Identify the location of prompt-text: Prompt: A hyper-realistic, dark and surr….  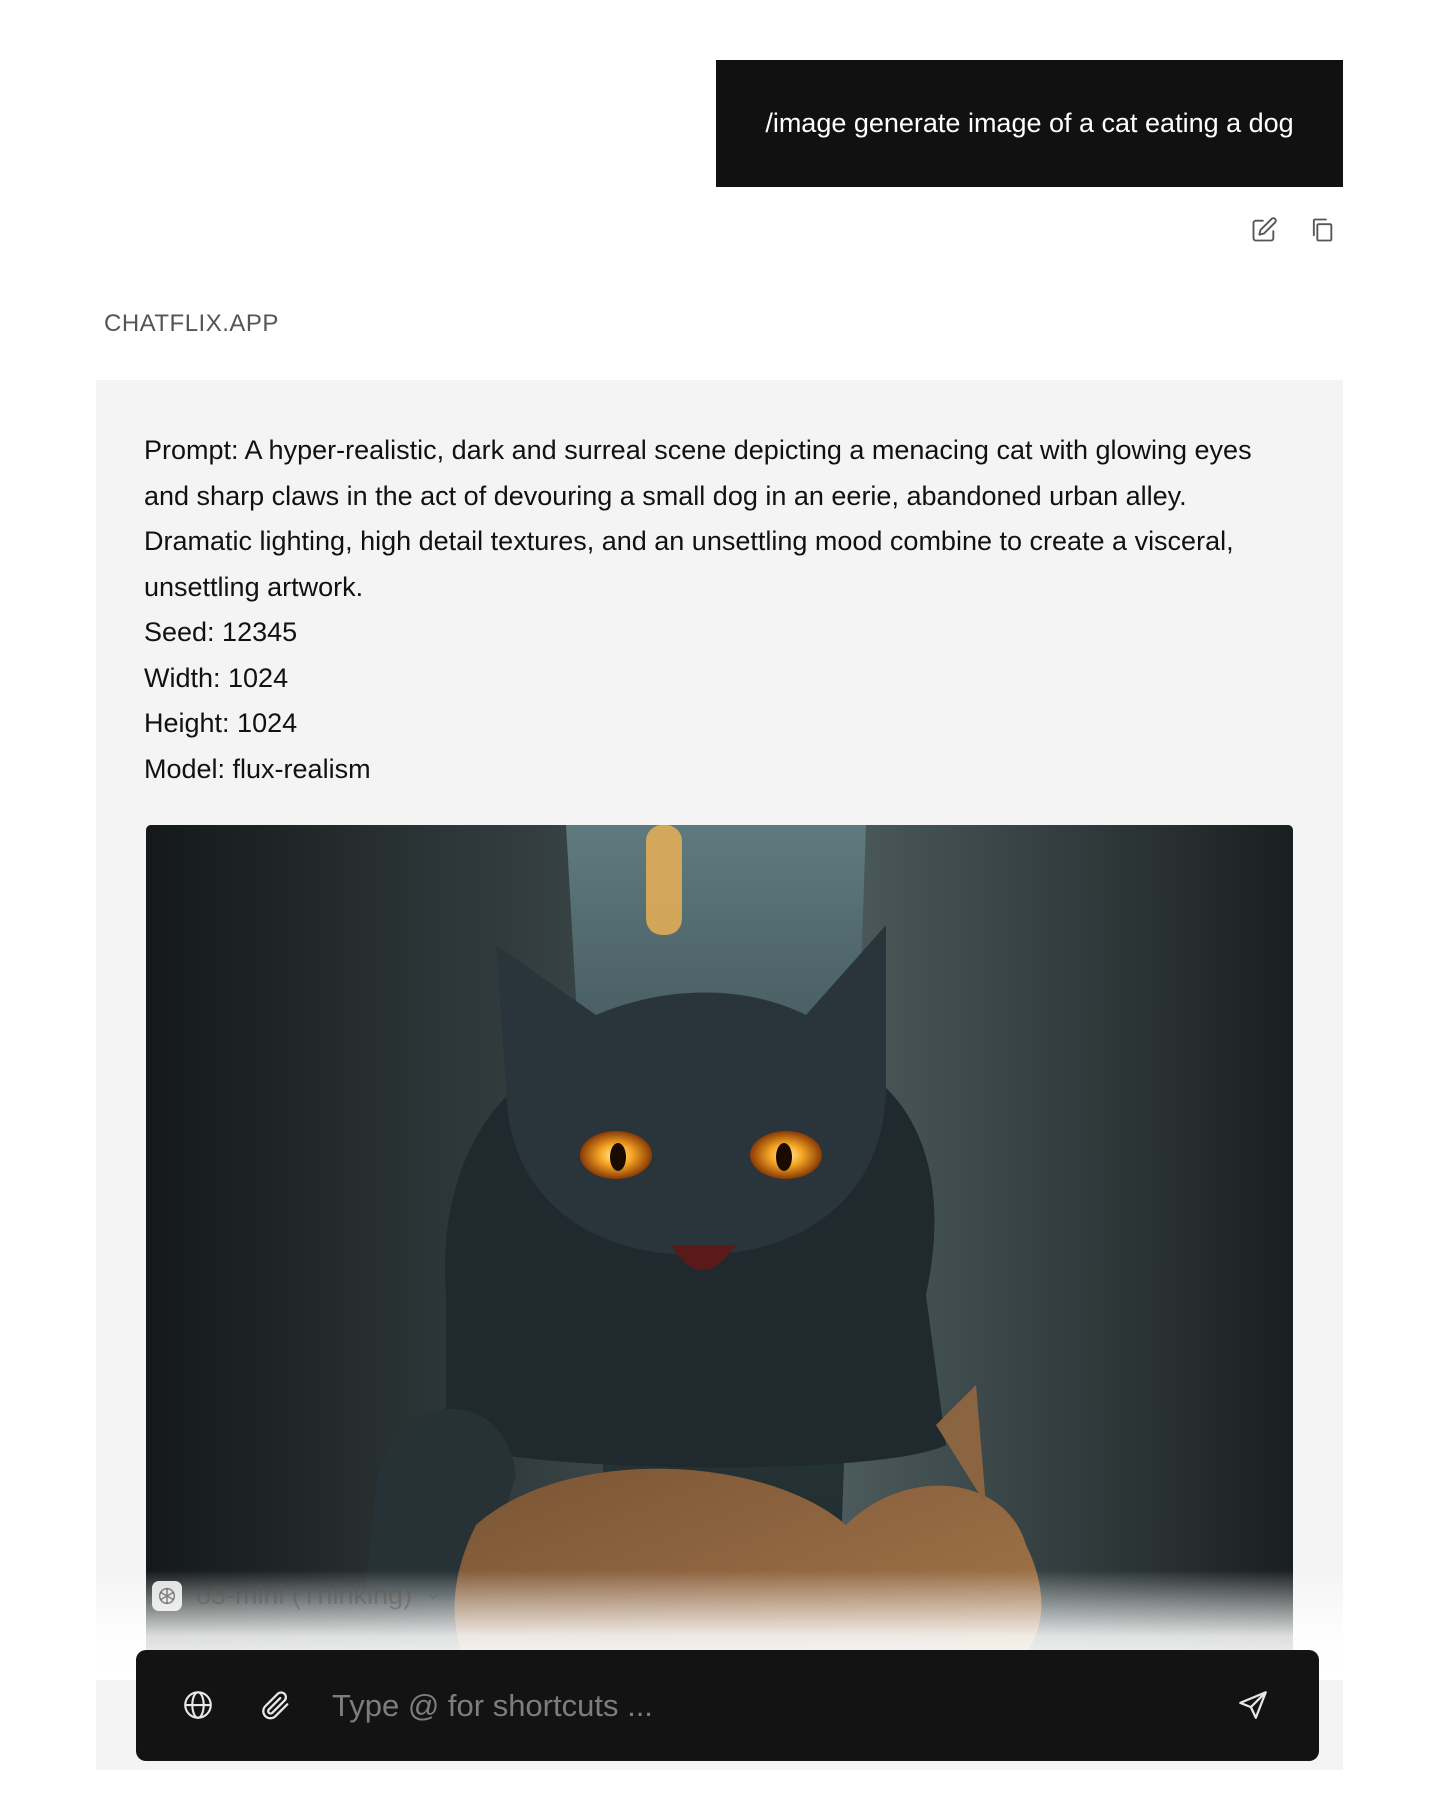
(698, 518).